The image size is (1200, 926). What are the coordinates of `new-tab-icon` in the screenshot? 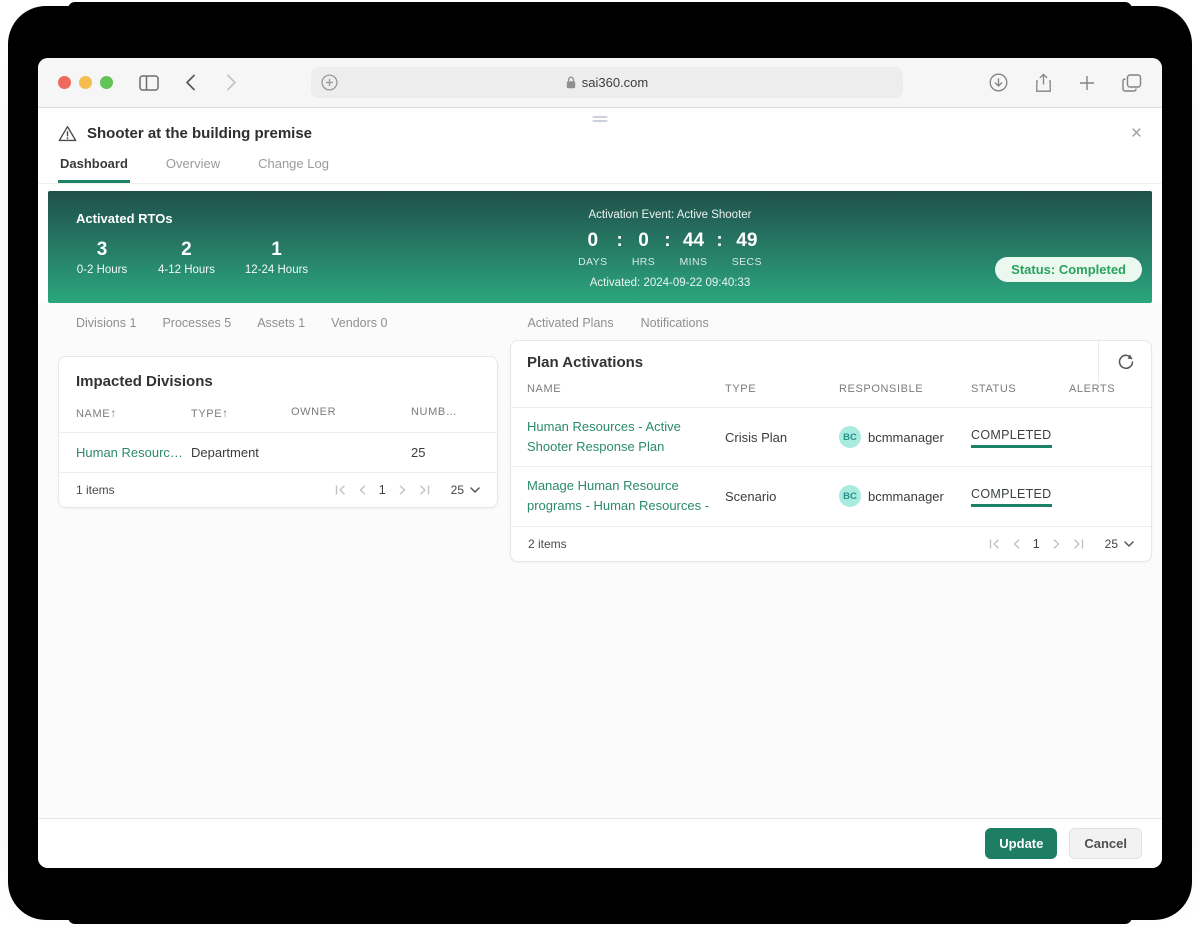 It's located at (1087, 83).